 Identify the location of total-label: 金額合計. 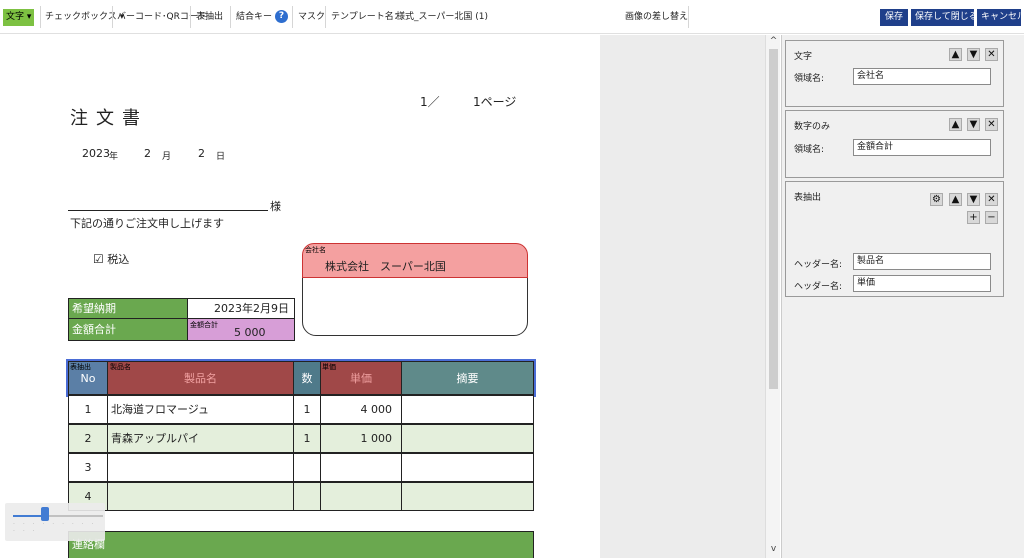
(128, 329).